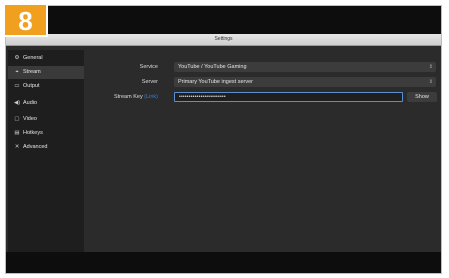 This screenshot has width=449, height=278. What do you see at coordinates (148, 67) in the screenshot?
I see `service-label: Service` at bounding box center [148, 67].